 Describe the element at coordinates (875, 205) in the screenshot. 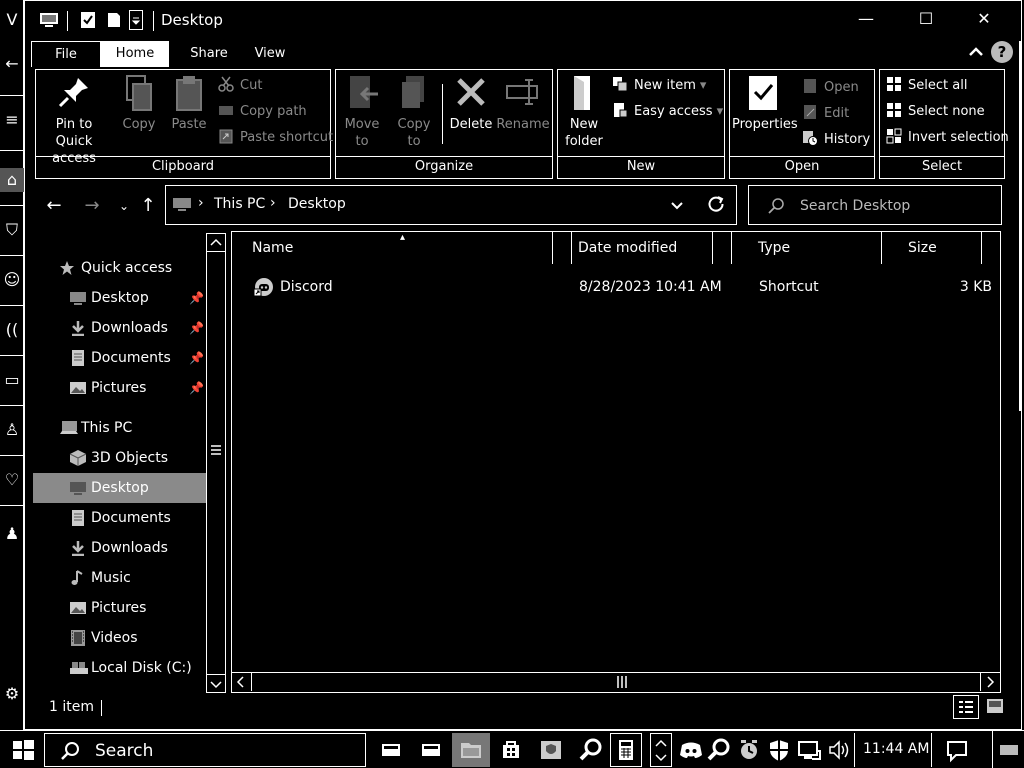

I see `search-box: Search Desktop` at that location.